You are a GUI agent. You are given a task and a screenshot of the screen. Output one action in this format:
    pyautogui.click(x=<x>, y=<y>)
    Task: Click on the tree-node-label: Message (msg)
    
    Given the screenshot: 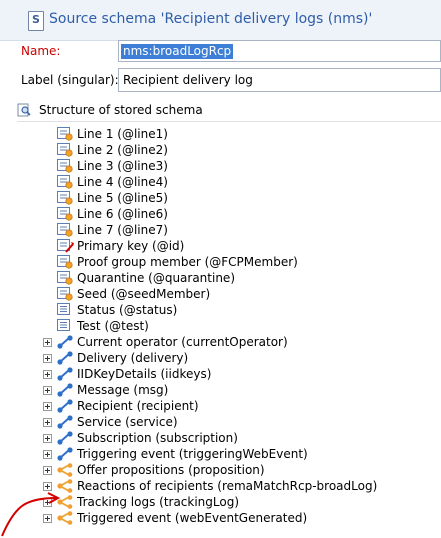 What is the action you would take?
    pyautogui.click(x=123, y=390)
    